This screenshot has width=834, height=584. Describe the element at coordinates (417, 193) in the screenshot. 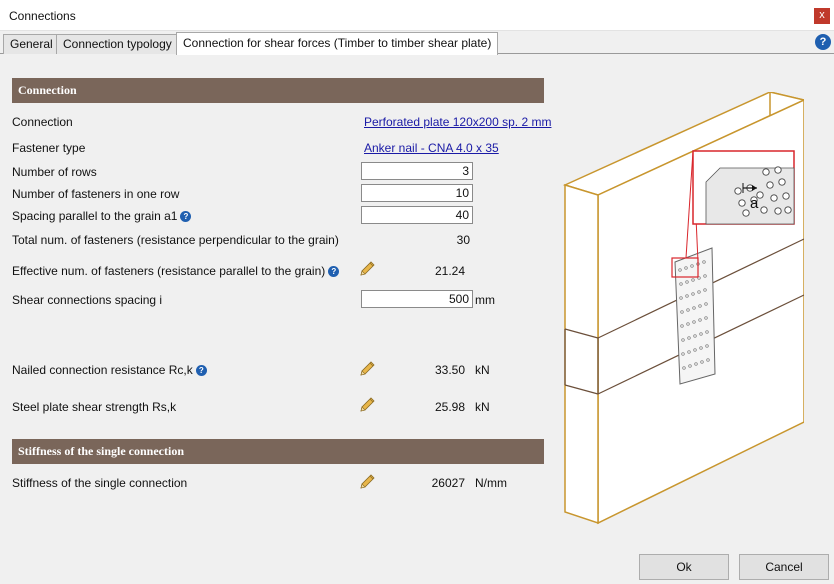

I see `num-fasteners-row-input: 10` at that location.